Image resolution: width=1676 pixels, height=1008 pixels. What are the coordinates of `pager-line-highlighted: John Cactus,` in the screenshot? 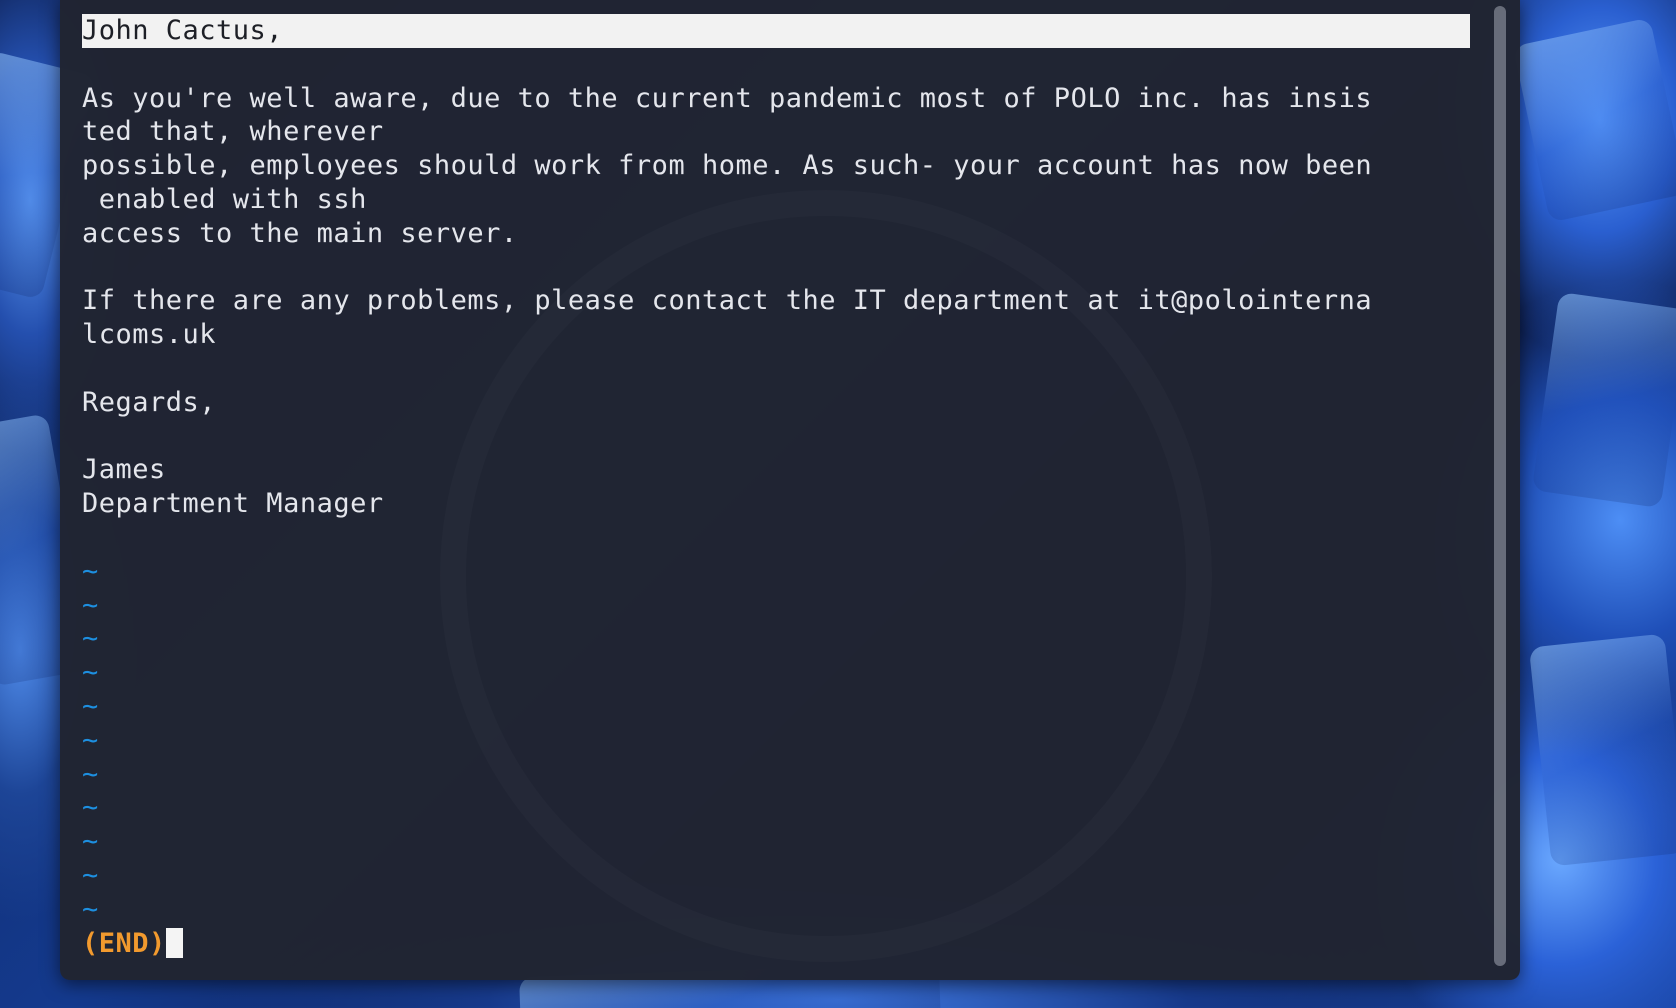 It's located at (776, 31).